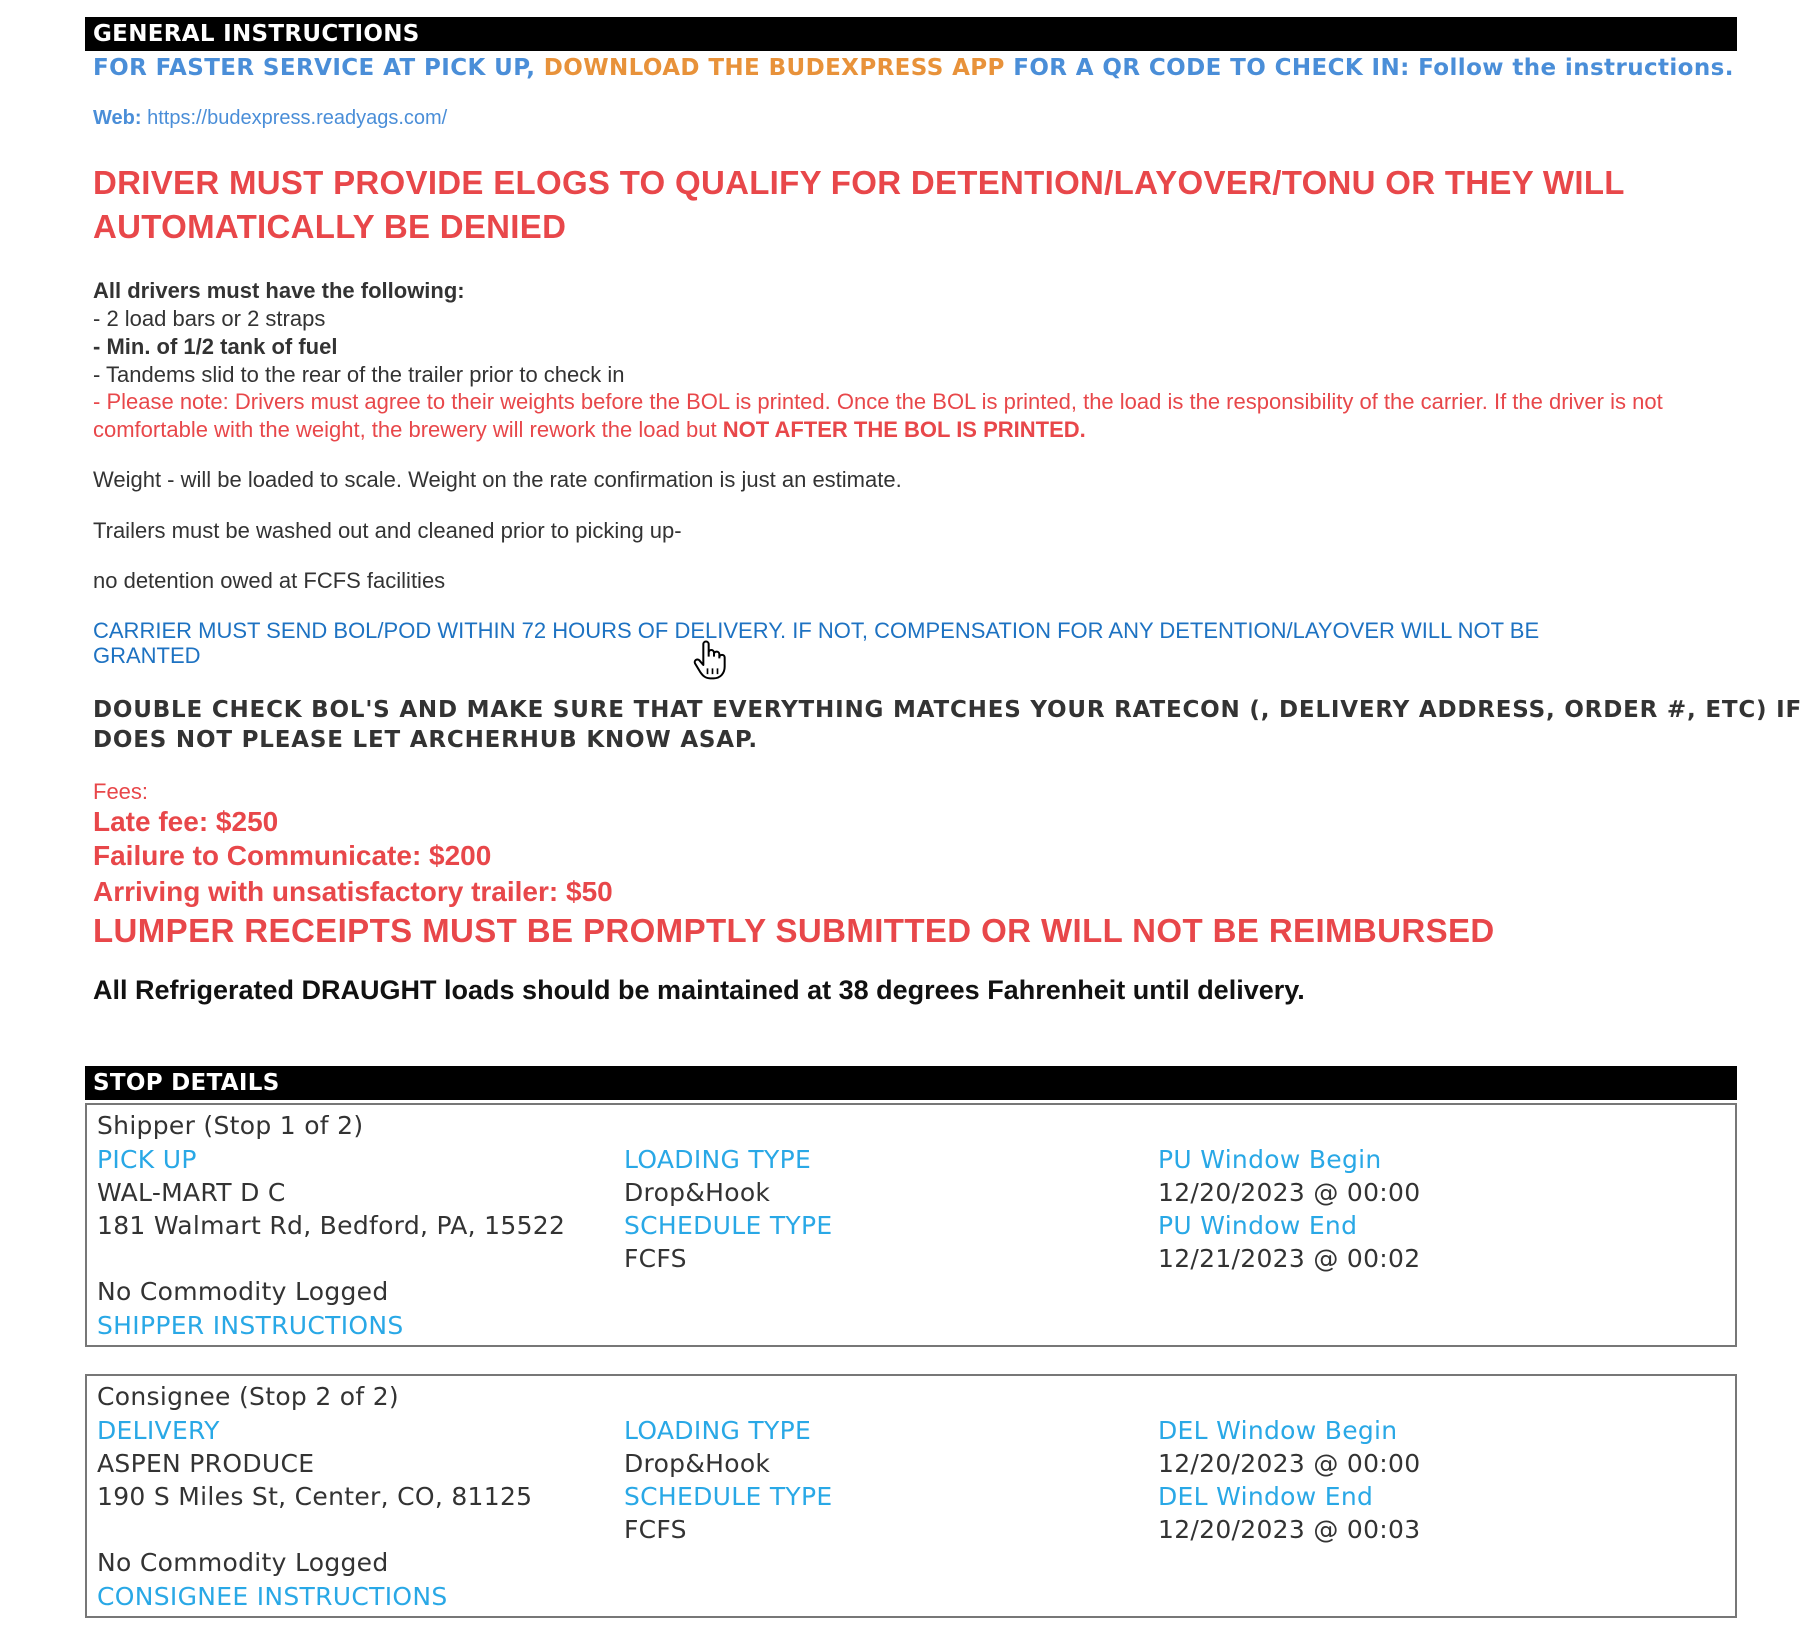 This screenshot has height=1628, width=1800. Describe the element at coordinates (158, 1430) in the screenshot. I see `stop-type-label: DELIVERY` at that location.